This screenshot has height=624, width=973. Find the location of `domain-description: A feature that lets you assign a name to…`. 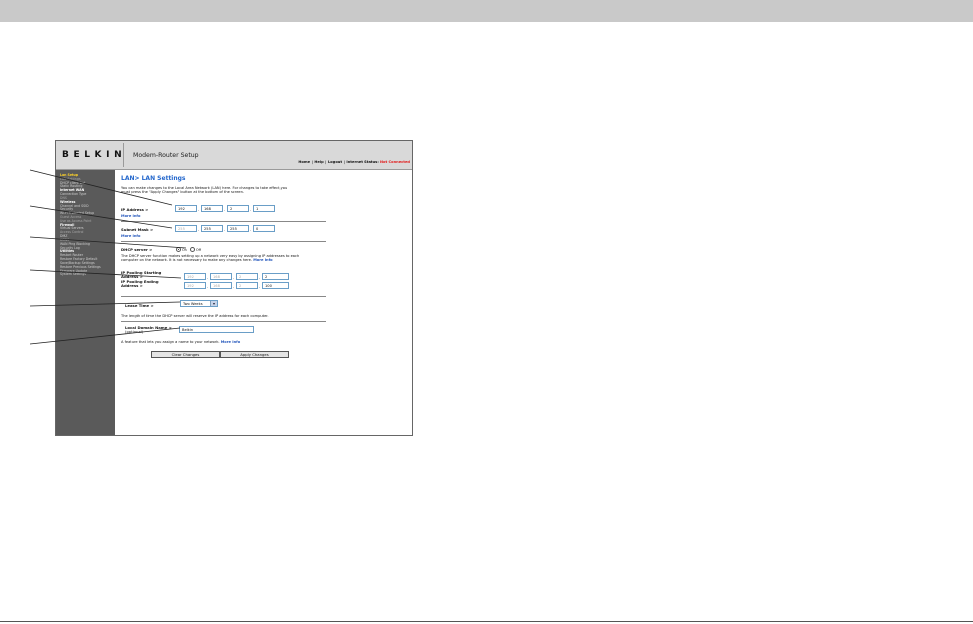

domain-description: A feature that lets you assign a name to… is located at coordinates (181, 342).